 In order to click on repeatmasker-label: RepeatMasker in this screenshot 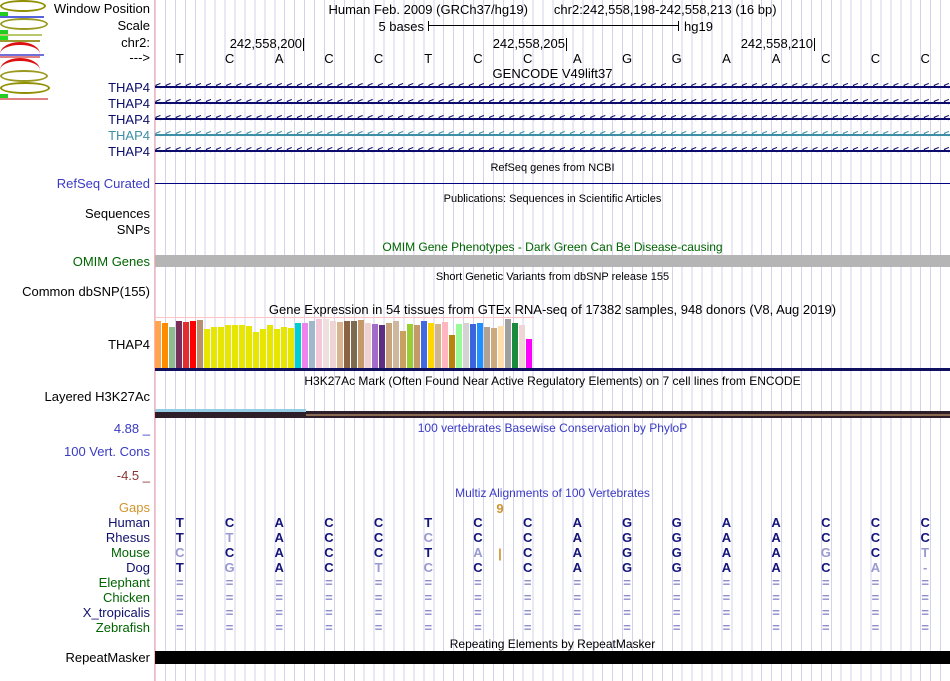, I will do `click(75, 658)`.